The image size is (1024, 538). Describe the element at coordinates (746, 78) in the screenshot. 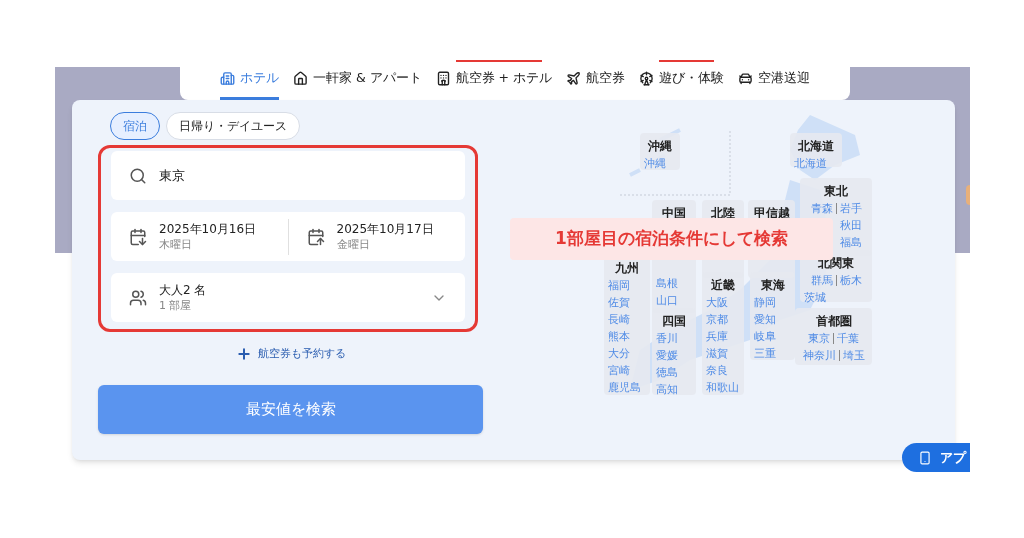

I see `car-icon` at that location.